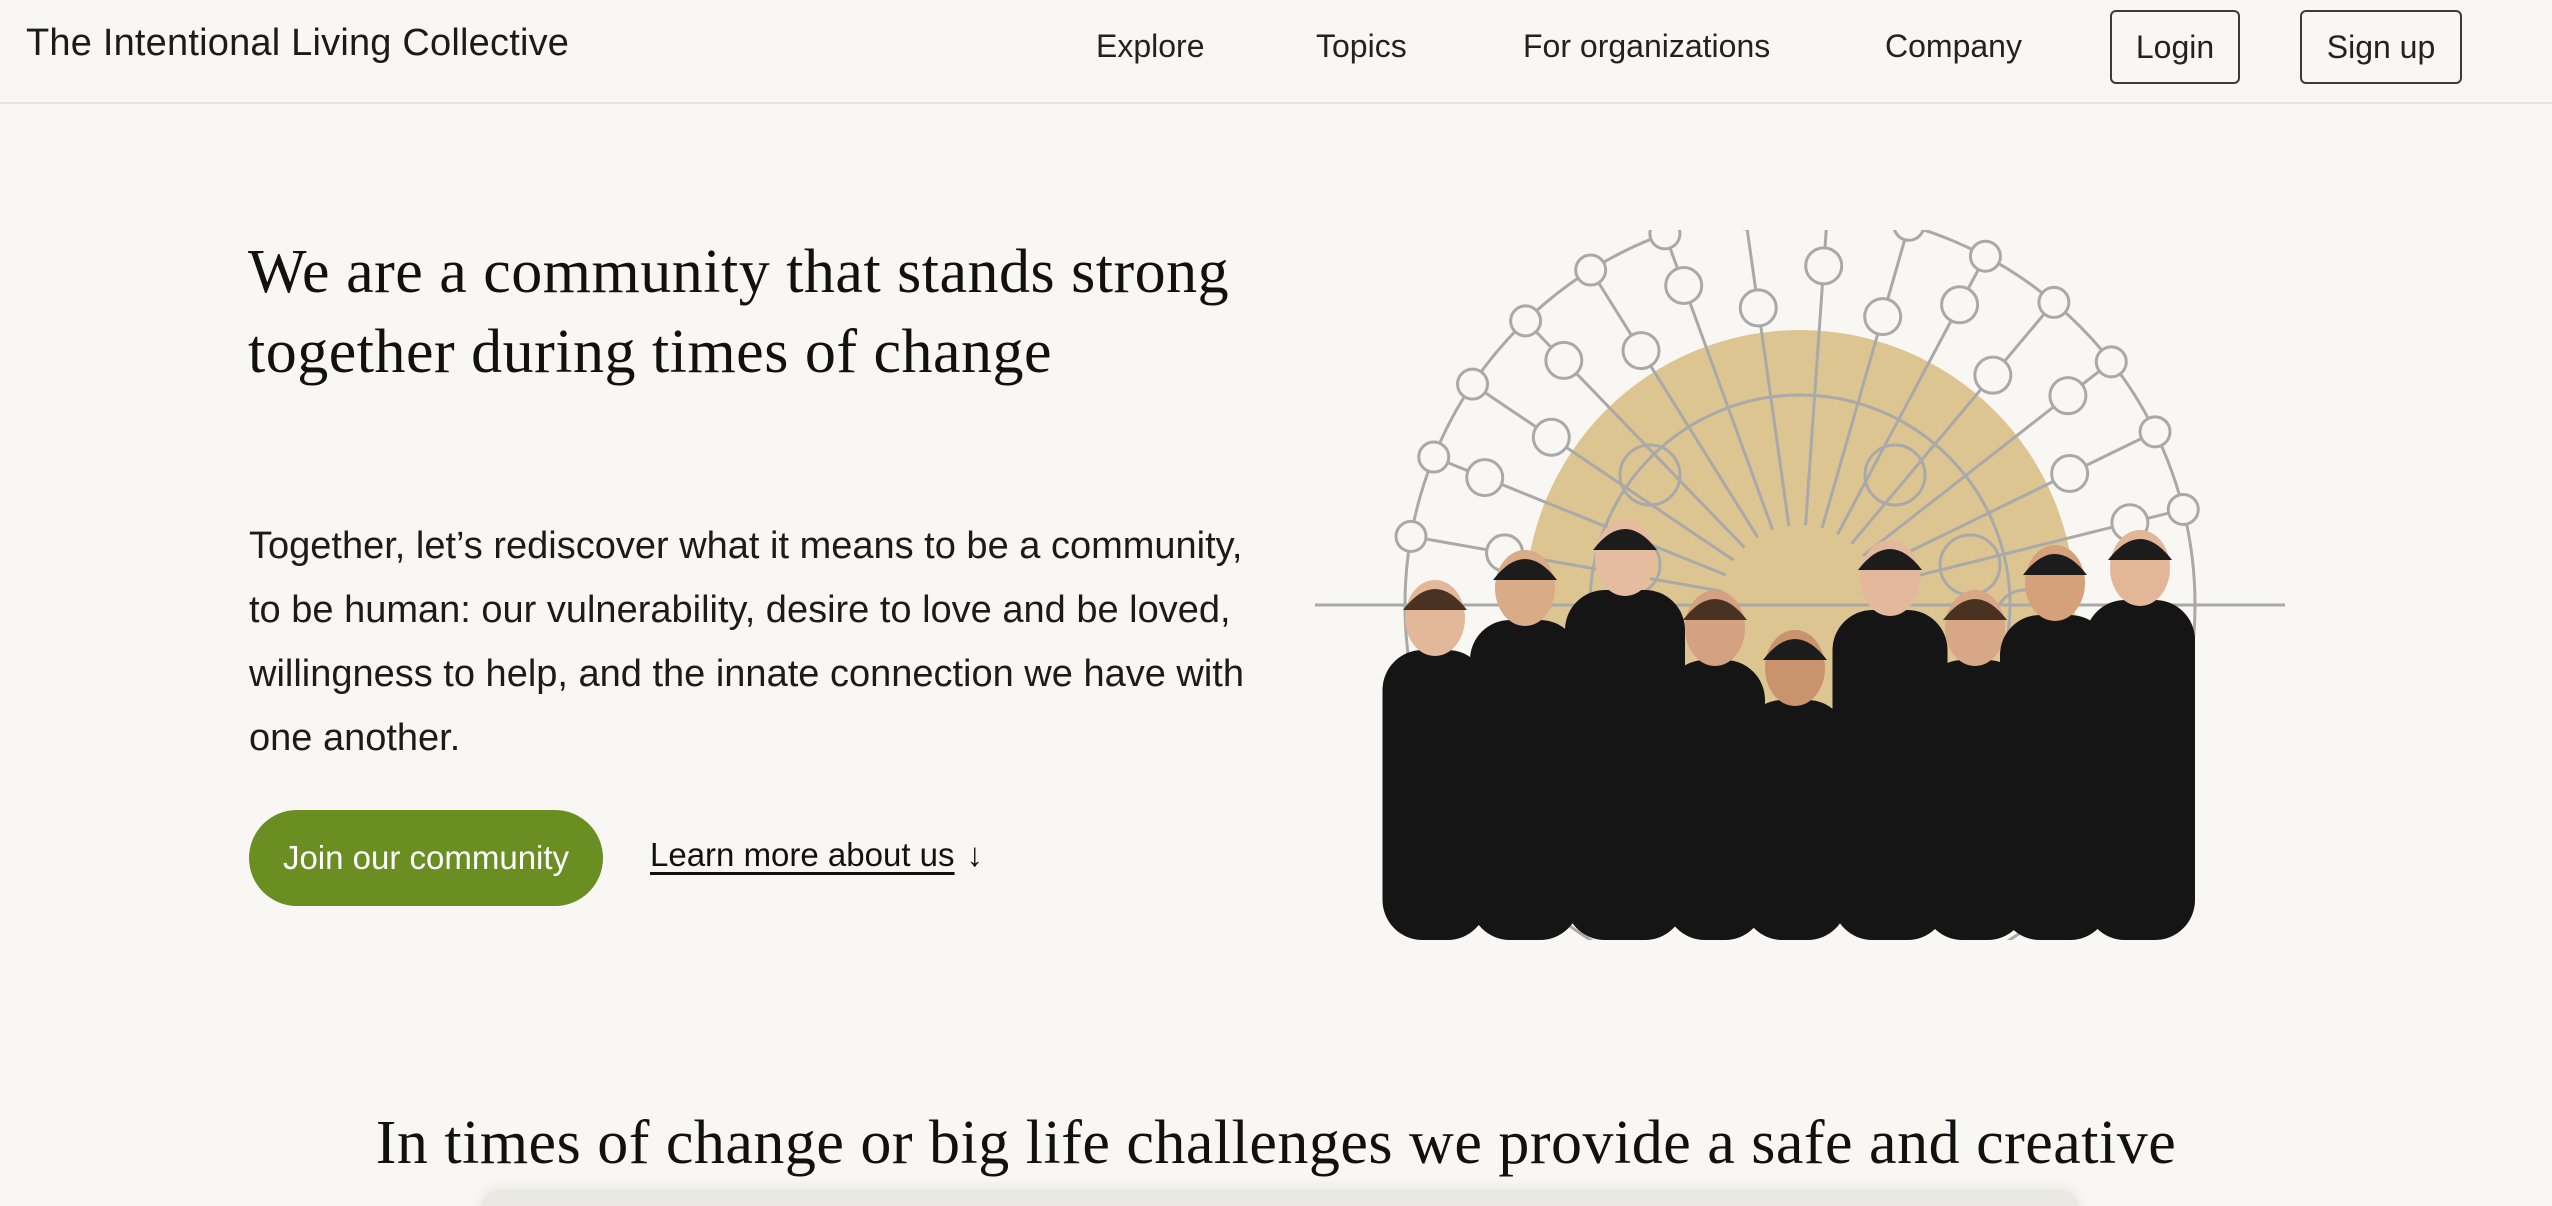 The image size is (2552, 1206). What do you see at coordinates (426, 858) in the screenshot?
I see `join-community-button: Join our community` at bounding box center [426, 858].